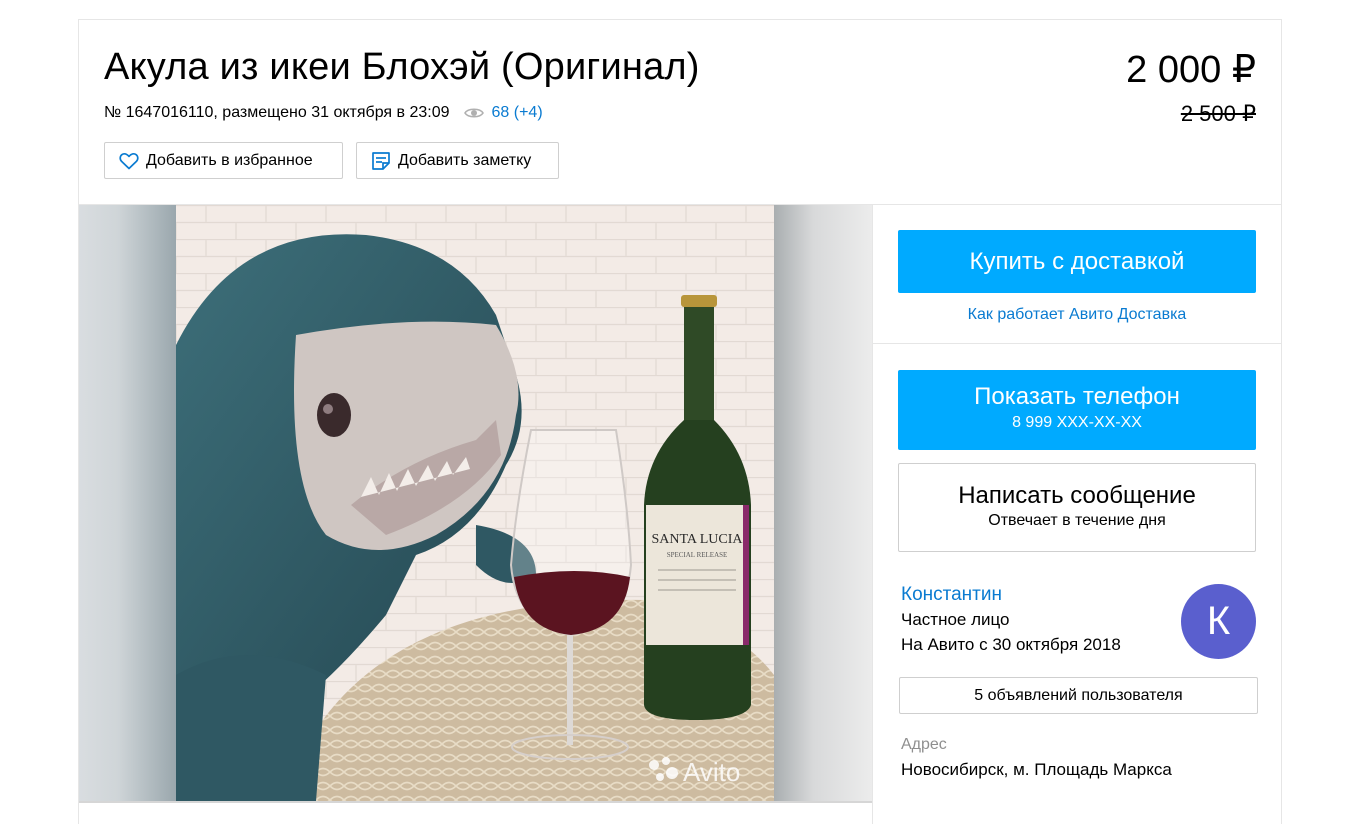 Image resolution: width=1357 pixels, height=824 pixels. I want to click on seller-type: Частное лицо, so click(955, 619).